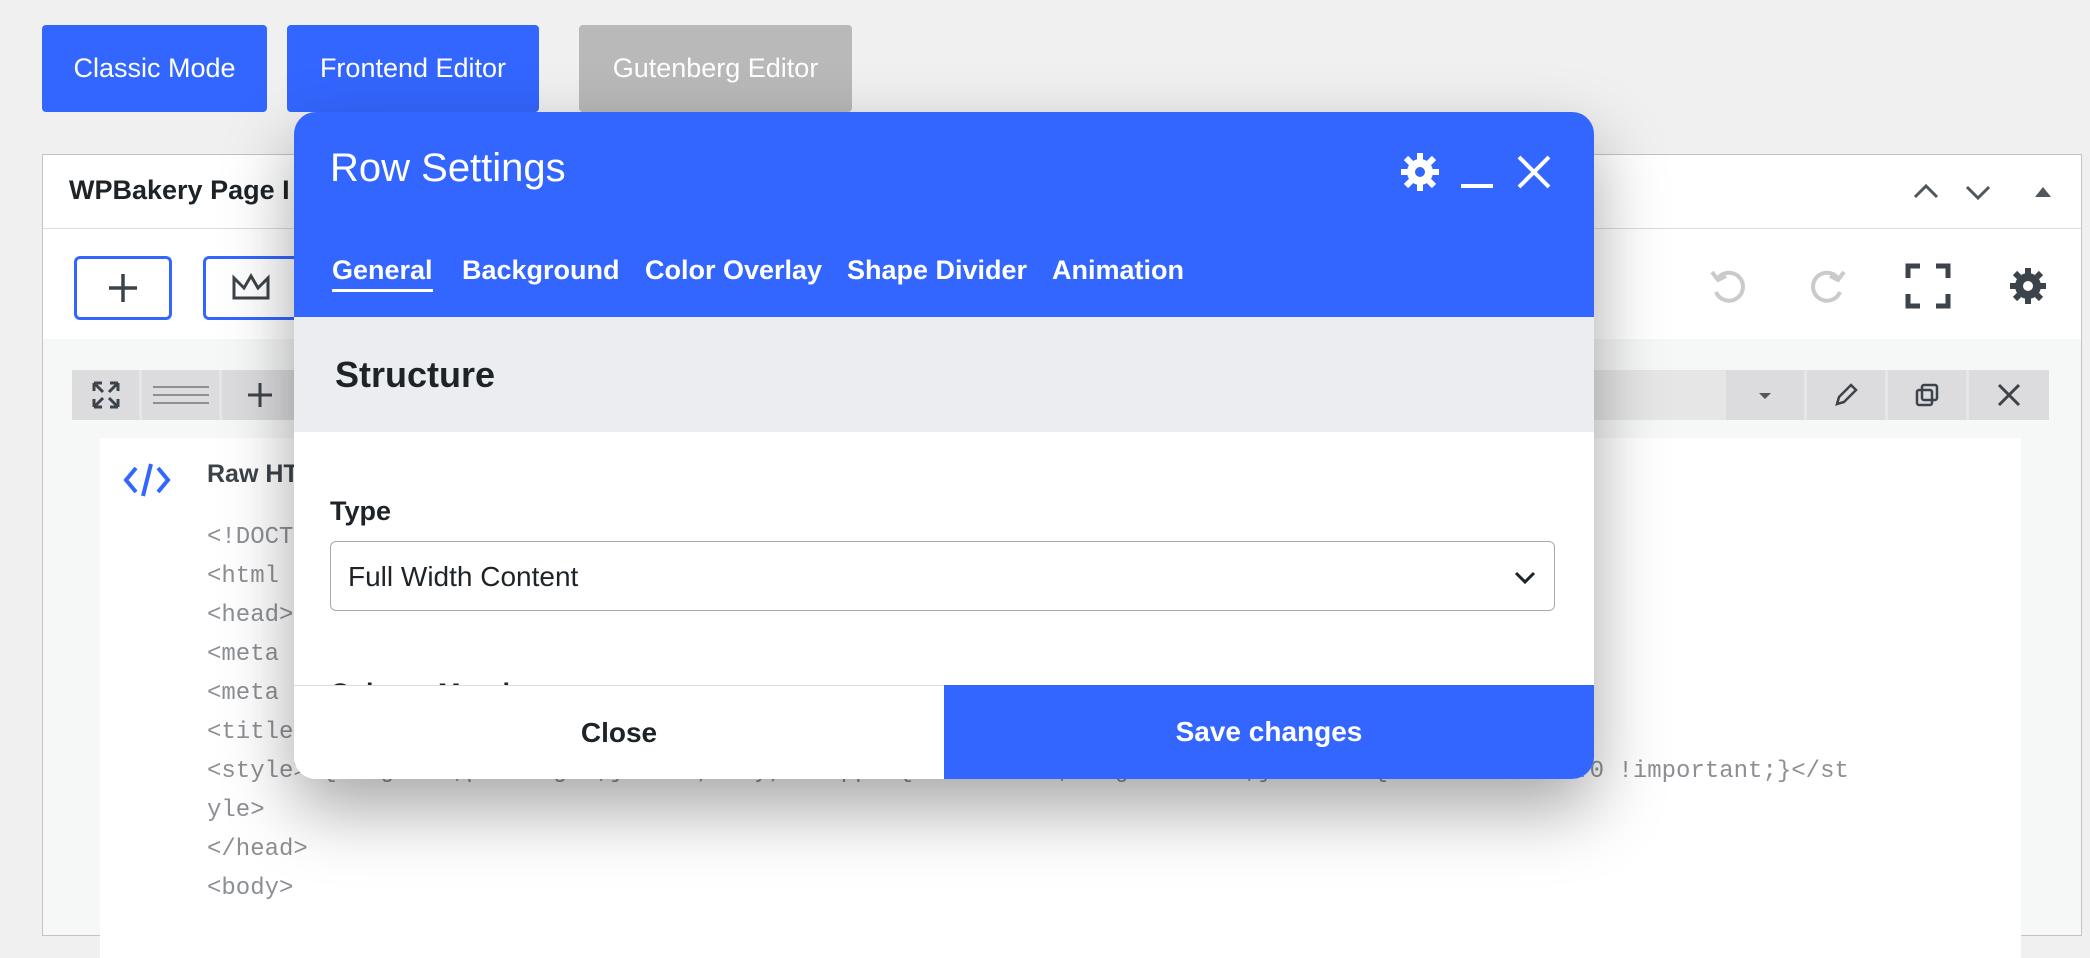 Image resolution: width=2090 pixels, height=958 pixels. Describe the element at coordinates (1846, 395) in the screenshot. I see `row-edit-pencil-icon` at that location.